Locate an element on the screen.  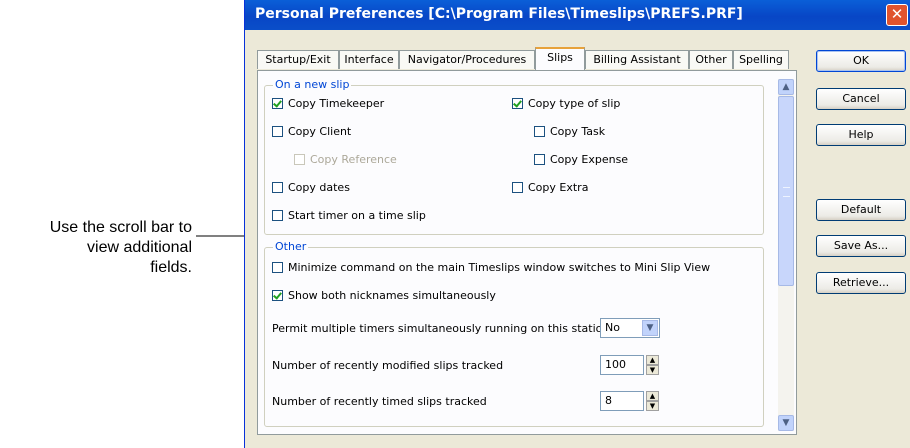
start-timer-checkbox: Start timer on a time slip is located at coordinates (349, 217).